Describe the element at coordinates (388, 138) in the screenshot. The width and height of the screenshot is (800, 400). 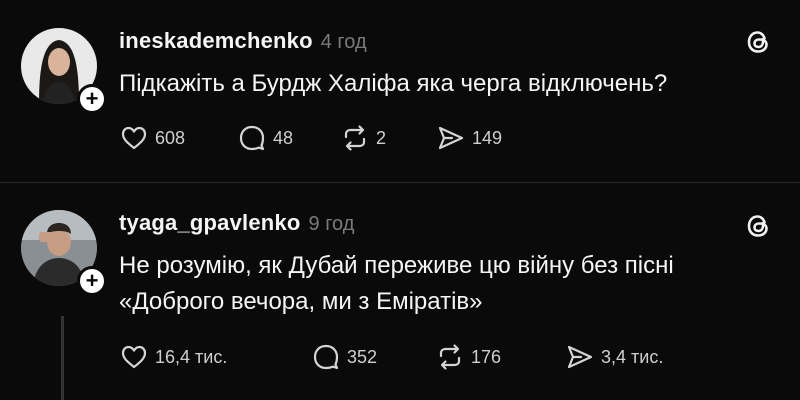
I see `repost-button: 2` at that location.